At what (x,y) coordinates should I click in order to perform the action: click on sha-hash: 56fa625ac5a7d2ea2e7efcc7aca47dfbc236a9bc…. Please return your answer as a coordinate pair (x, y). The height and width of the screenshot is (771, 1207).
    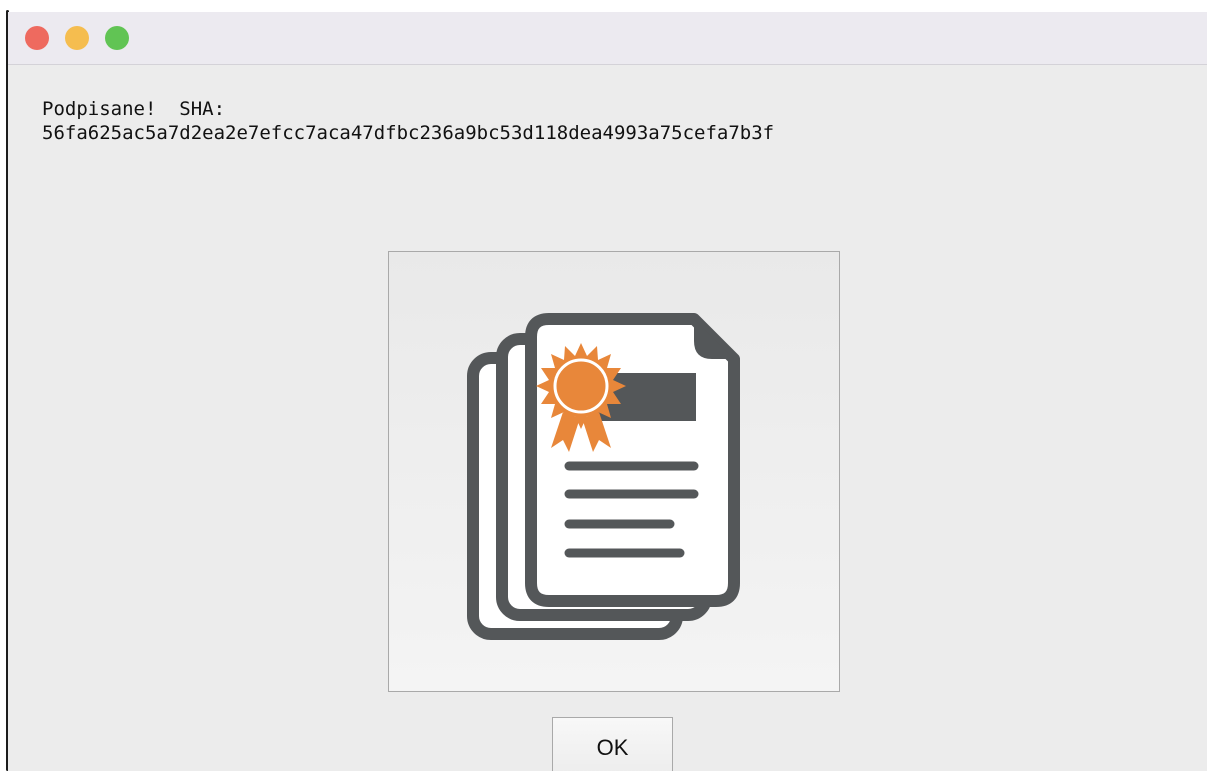
    Looking at the image, I should click on (408, 133).